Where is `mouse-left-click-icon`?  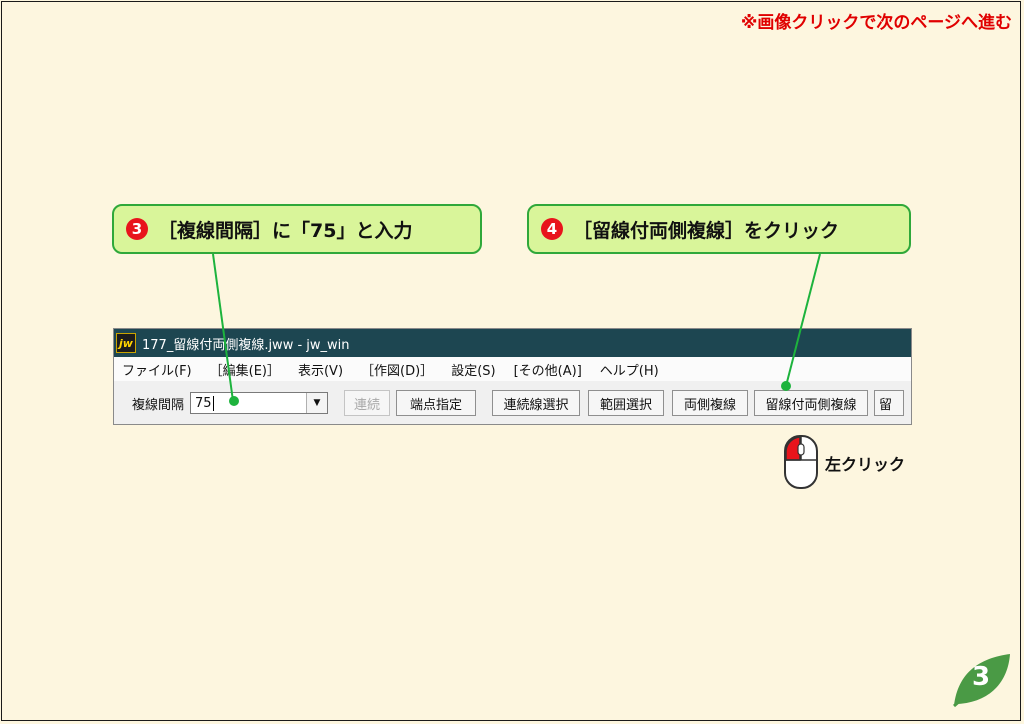 mouse-left-click-icon is located at coordinates (801, 462).